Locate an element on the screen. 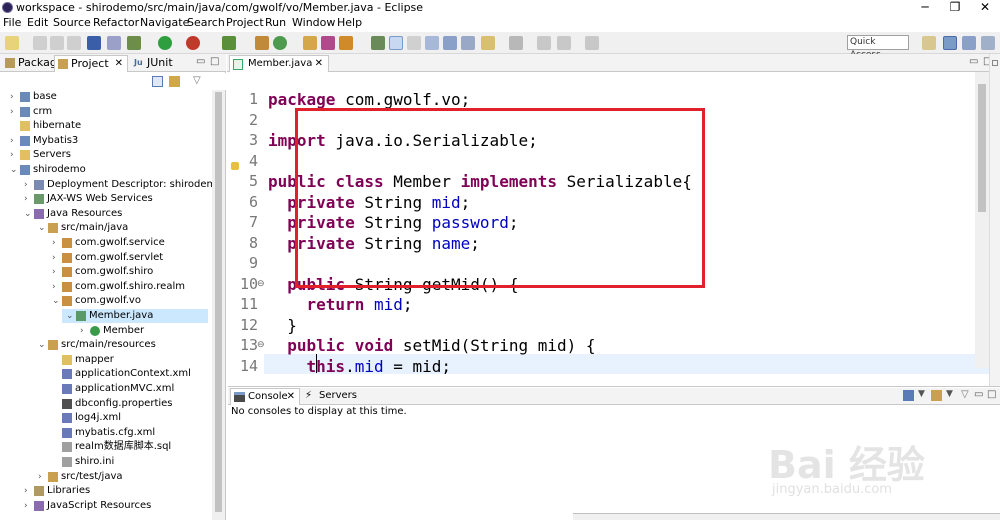 This screenshot has width=1000, height=520. menu-source: Source is located at coordinates (72, 22).